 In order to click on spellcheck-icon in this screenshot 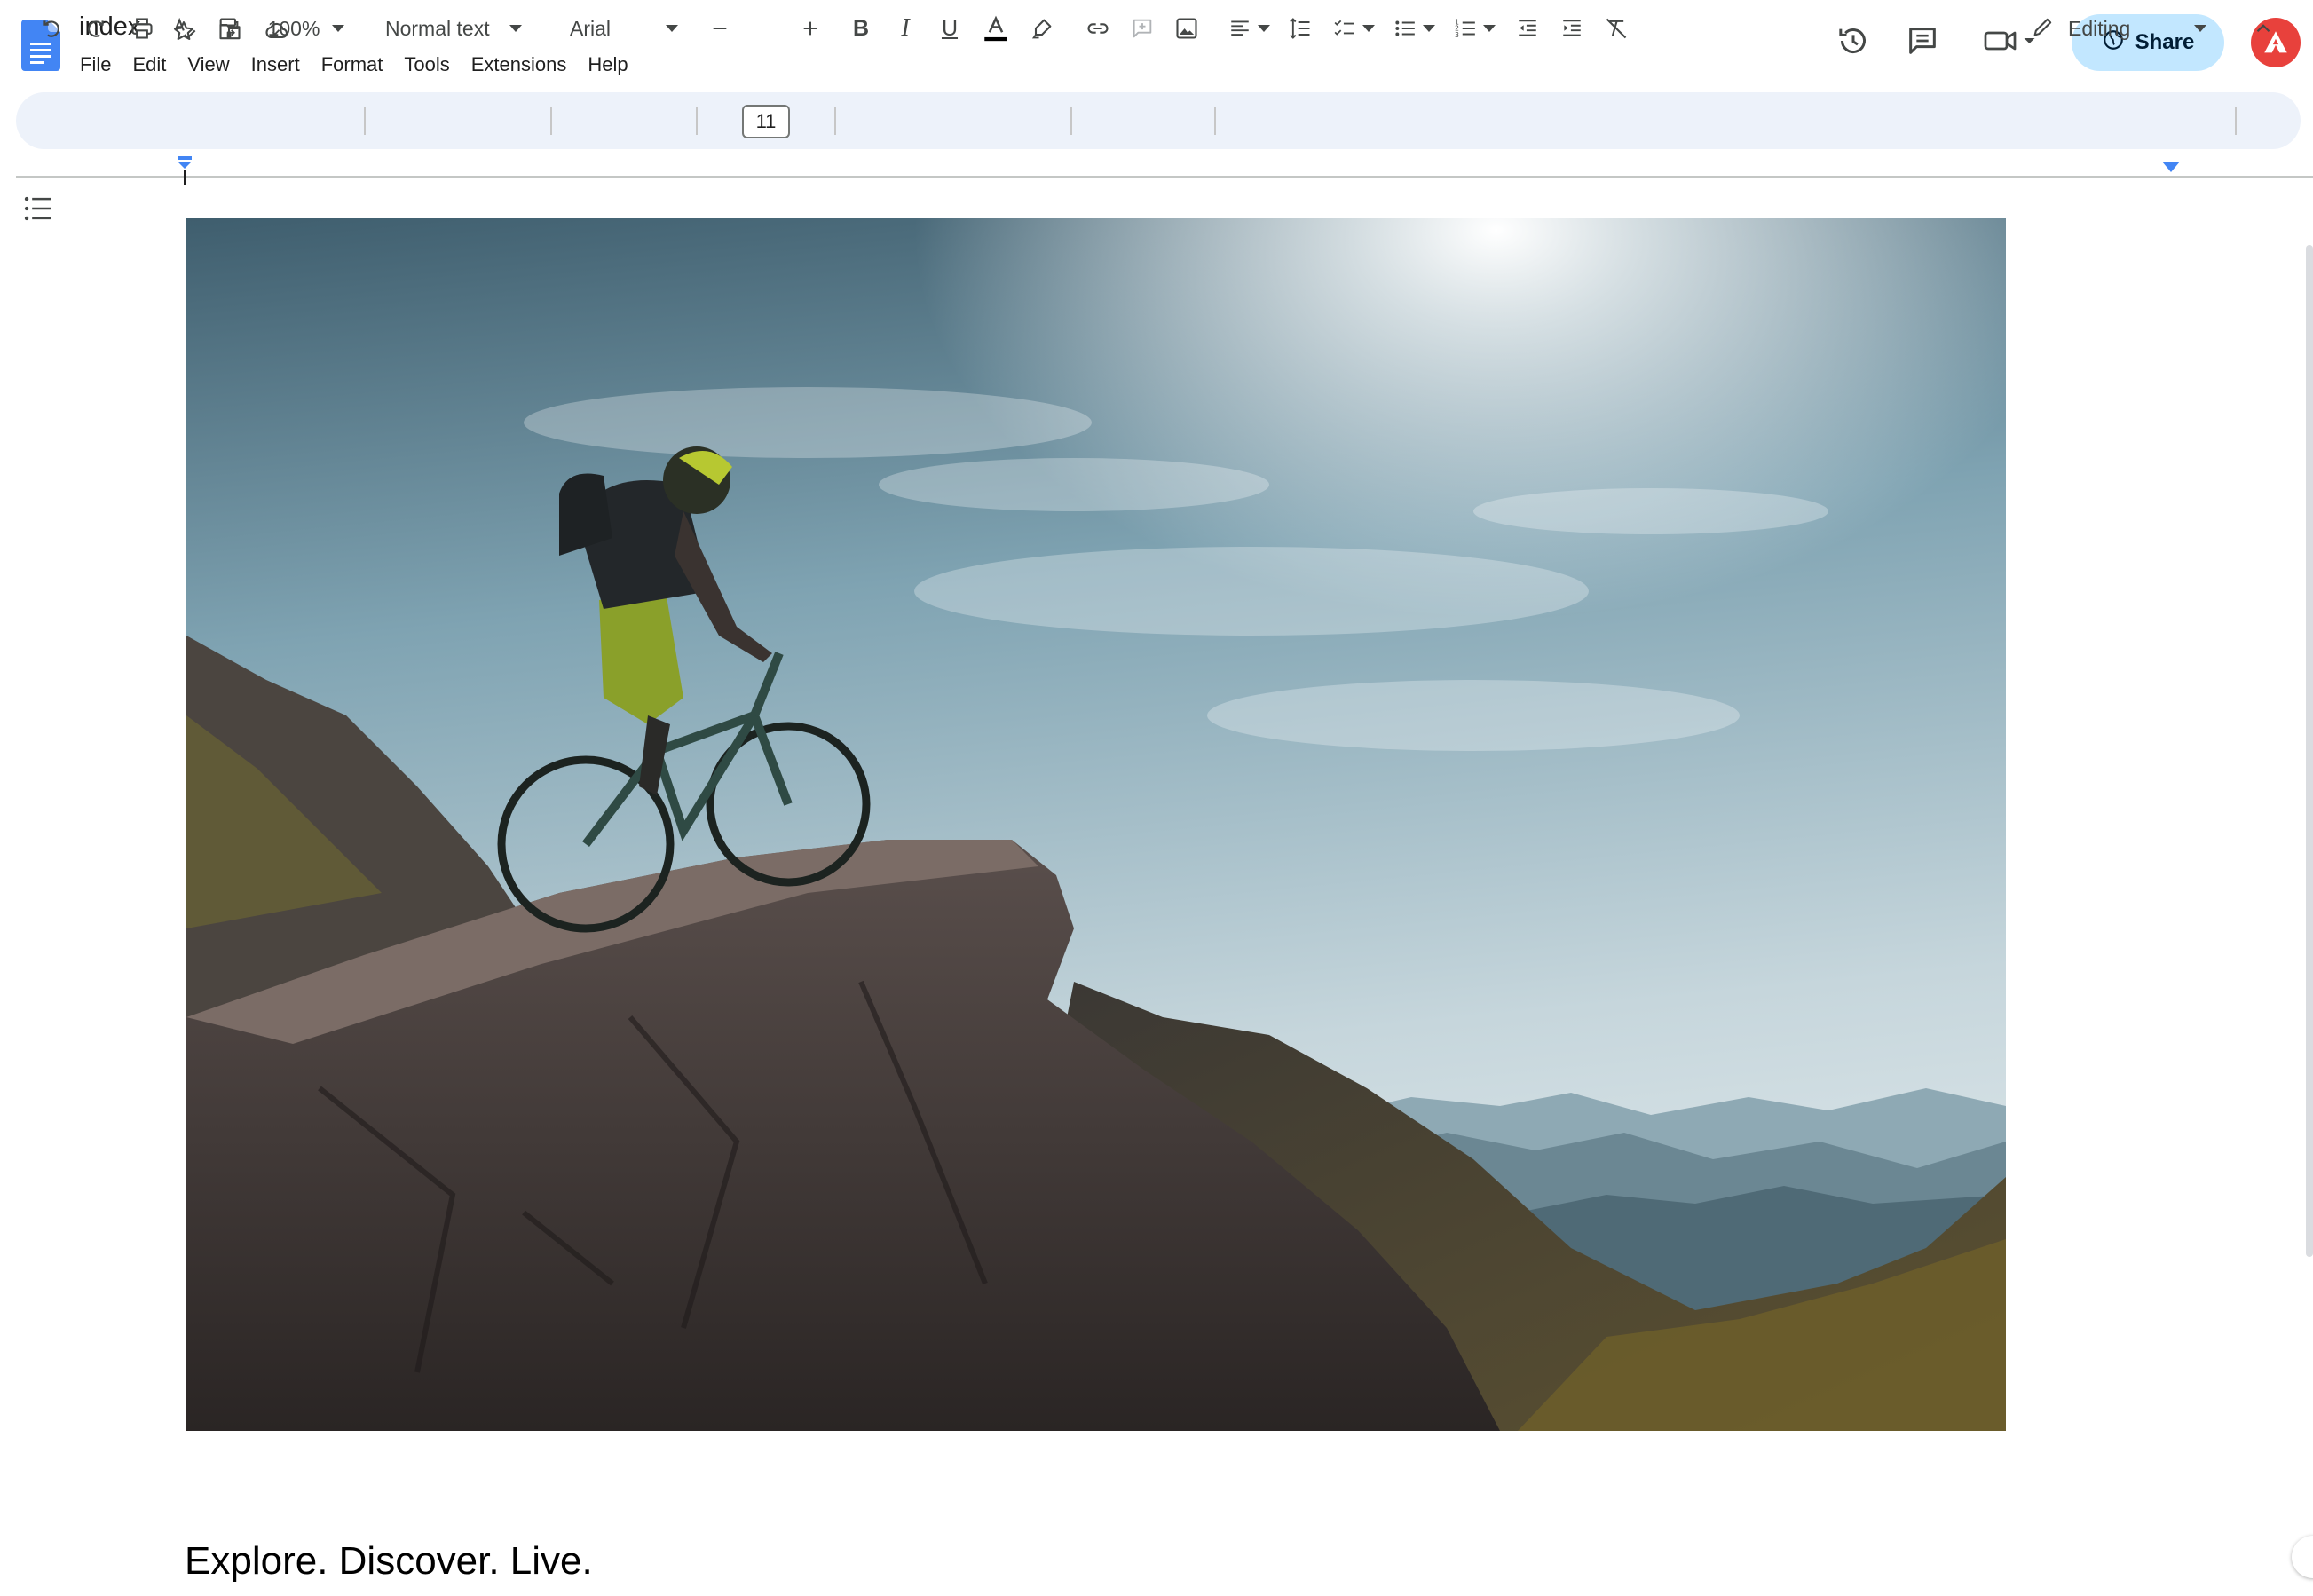, I will do `click(185, 29)`.